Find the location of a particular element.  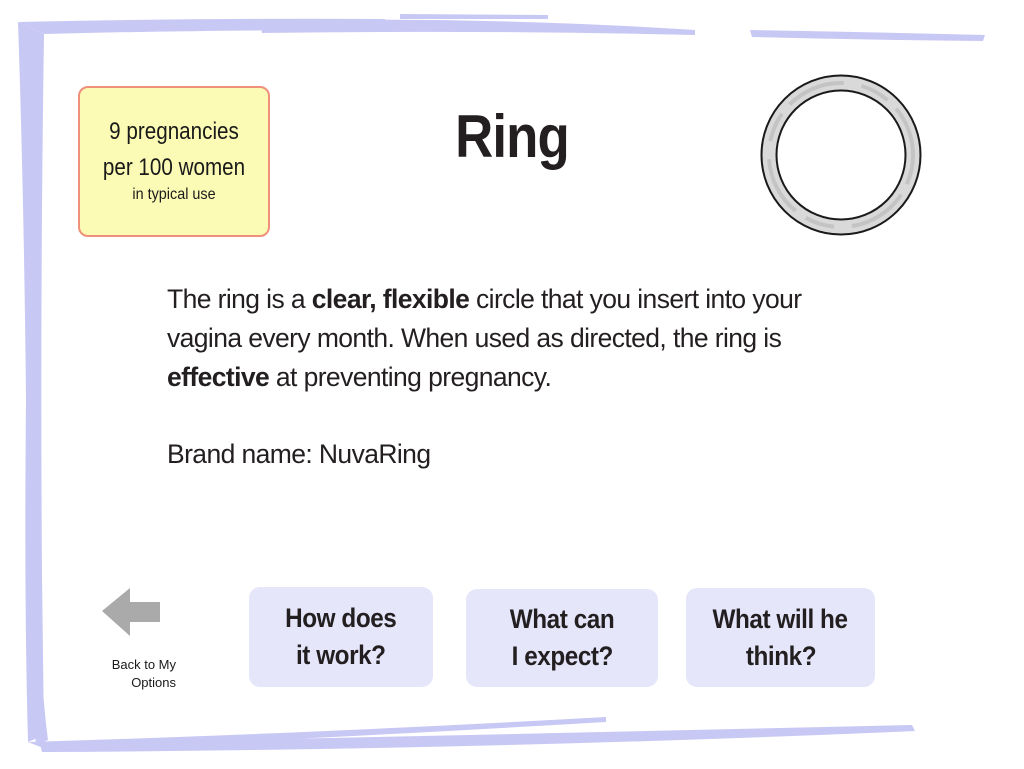

button-label-line1: How does is located at coordinates (341, 618).